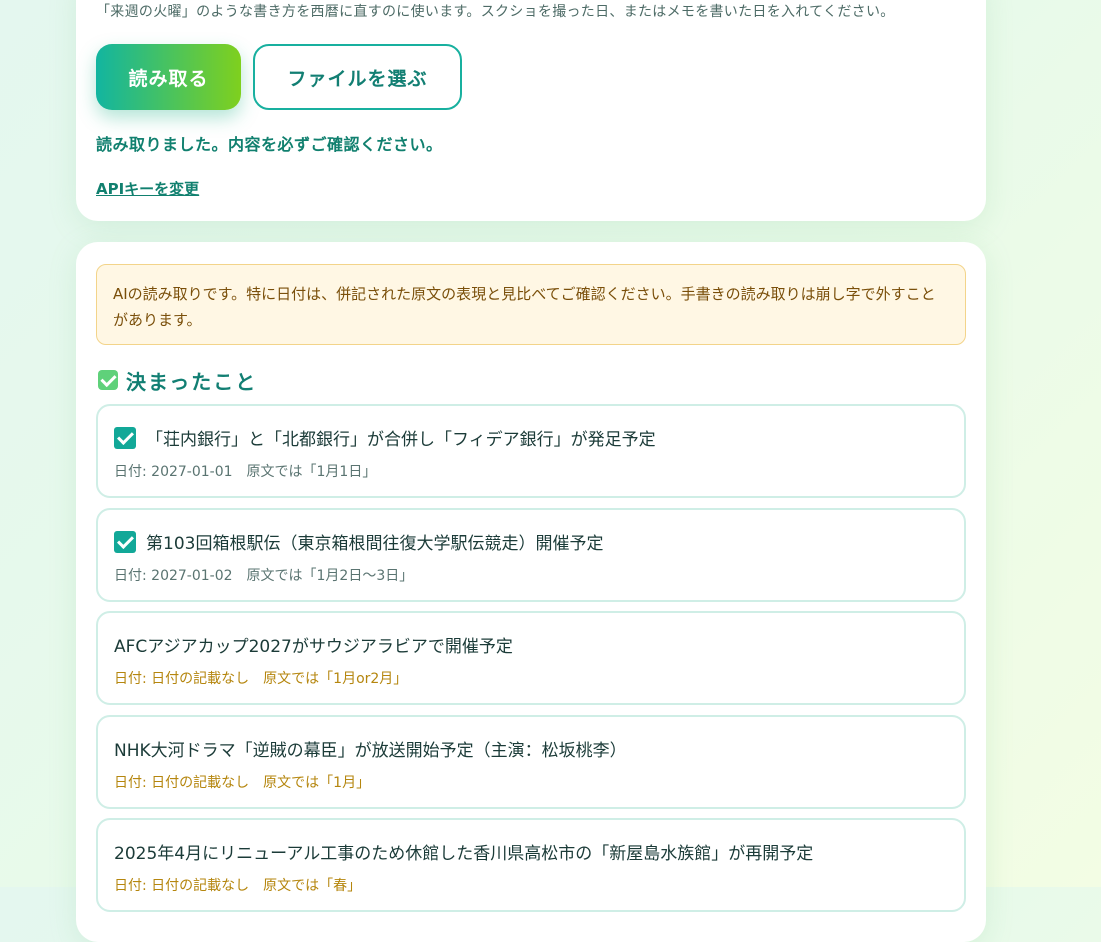 This screenshot has width=1101, height=942. I want to click on section-title: 決まったこと, so click(177, 380).